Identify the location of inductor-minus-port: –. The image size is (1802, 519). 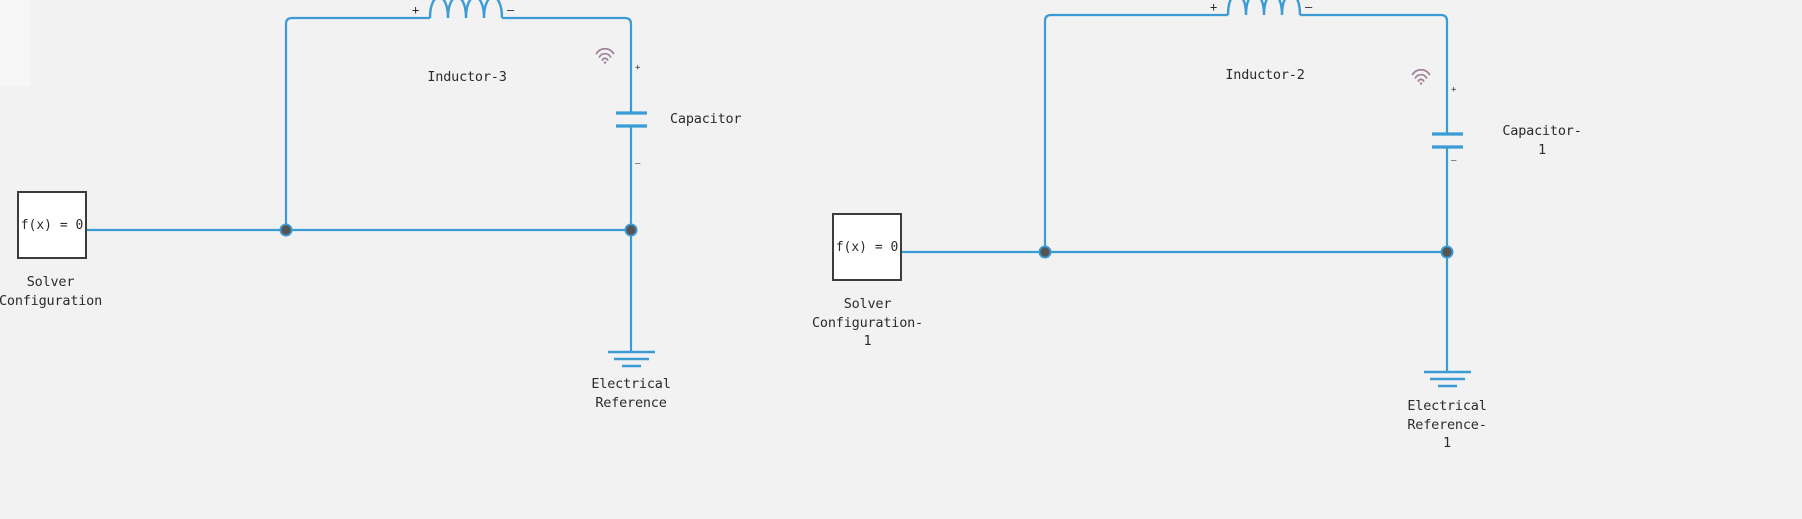
(1309, 7).